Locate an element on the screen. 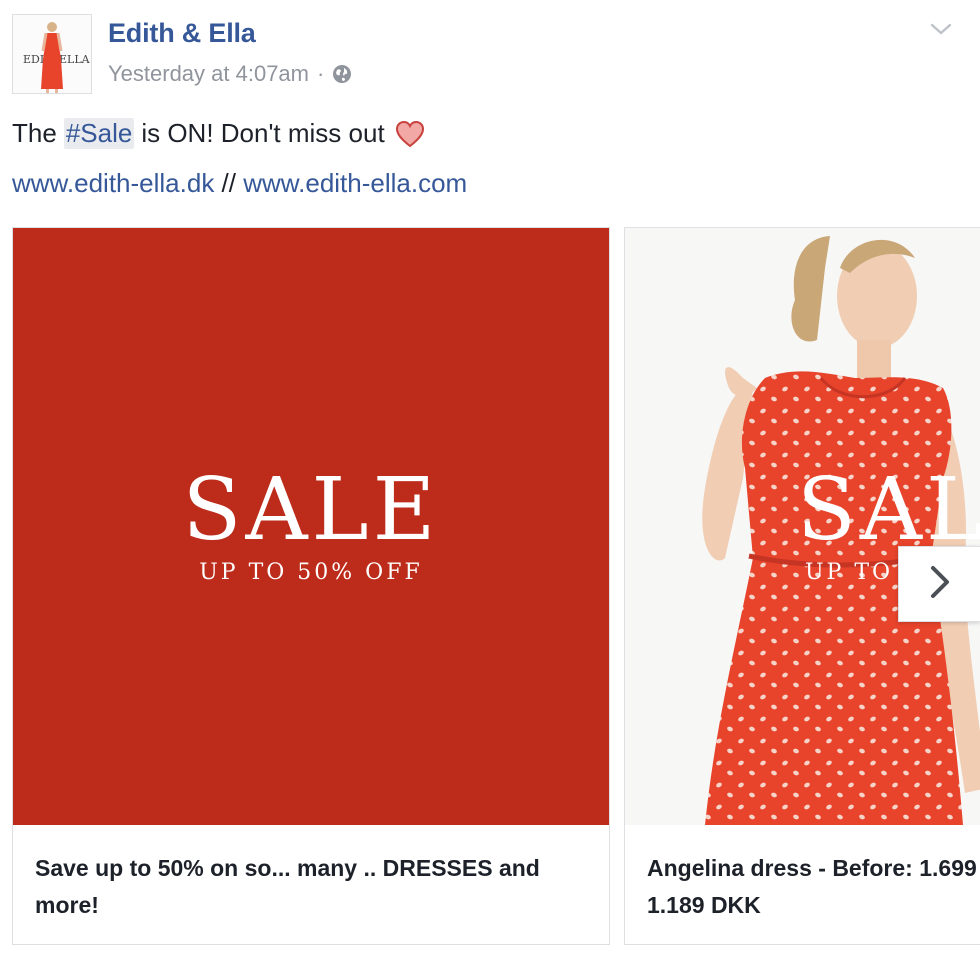 This screenshot has height=958, width=980. post-text-after: is ON! Don't miss out is located at coordinates (263, 133).